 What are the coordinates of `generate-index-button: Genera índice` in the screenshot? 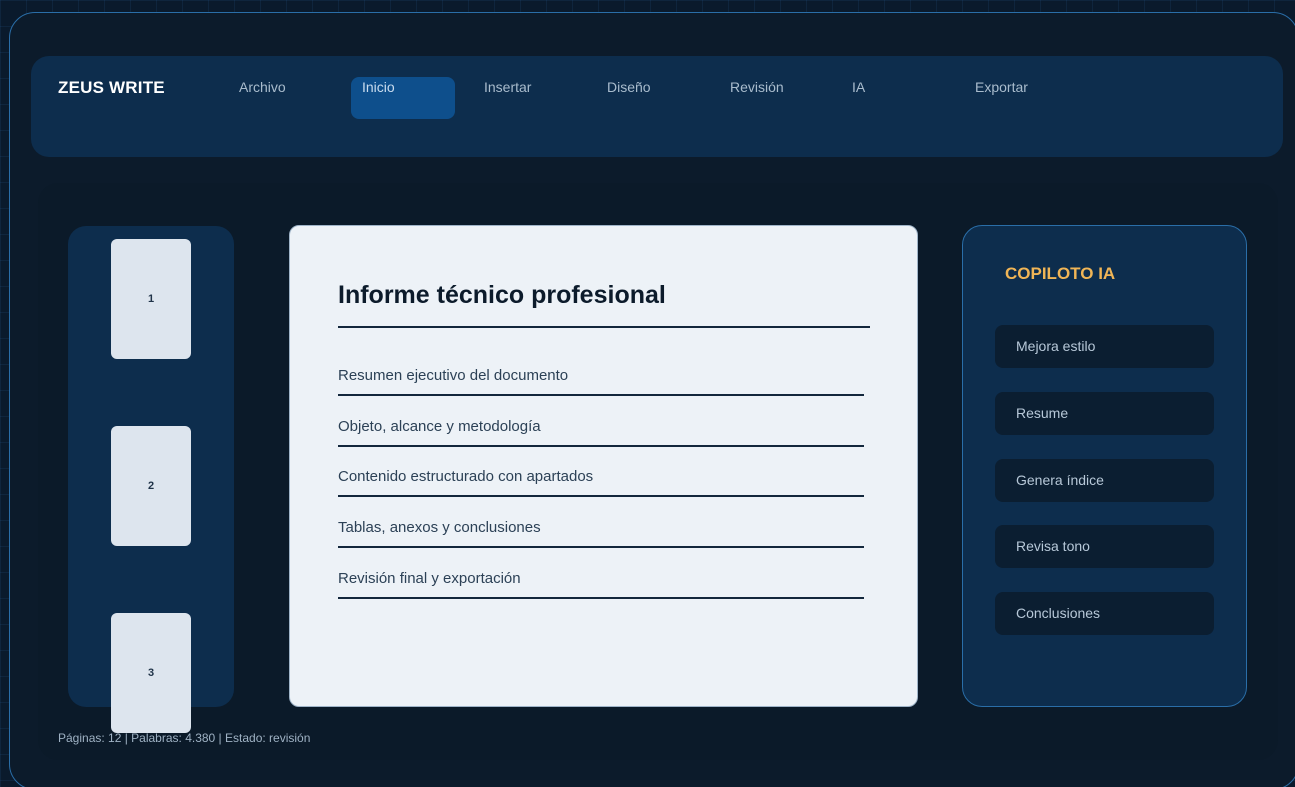 It's located at (1104, 480).